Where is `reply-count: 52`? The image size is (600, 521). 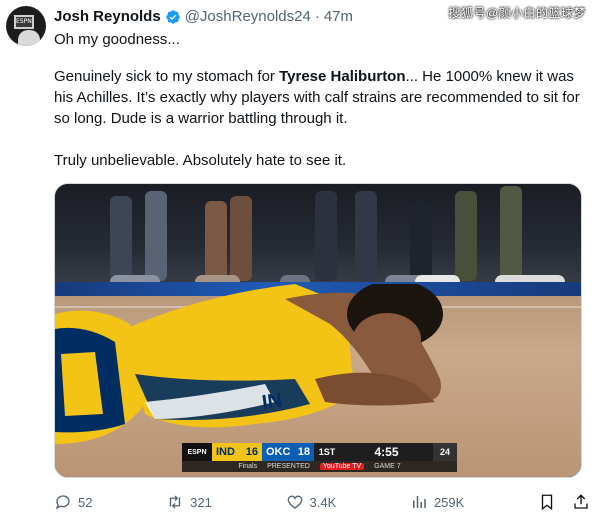
reply-count: 52 is located at coordinates (85, 502).